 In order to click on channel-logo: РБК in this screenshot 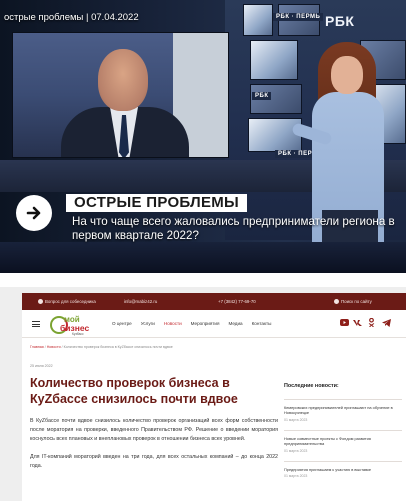, I will do `click(340, 21)`.